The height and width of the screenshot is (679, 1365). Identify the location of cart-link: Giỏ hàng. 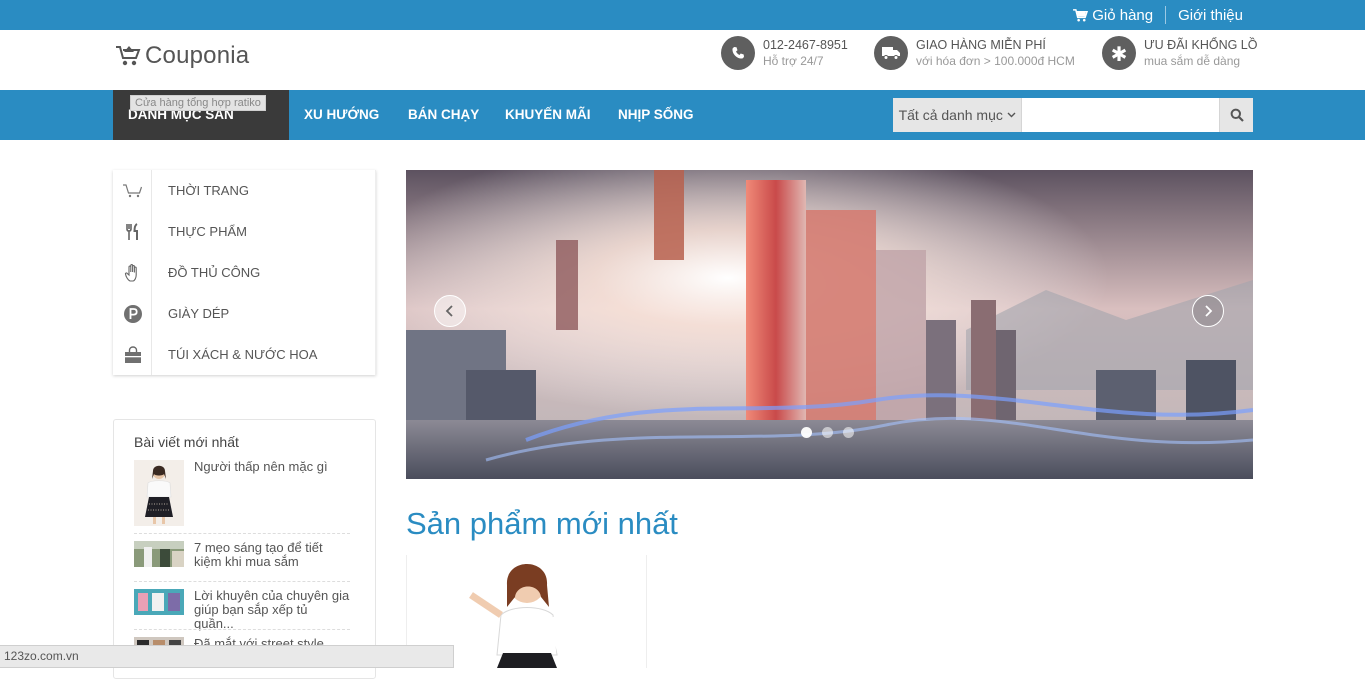
(1113, 15).